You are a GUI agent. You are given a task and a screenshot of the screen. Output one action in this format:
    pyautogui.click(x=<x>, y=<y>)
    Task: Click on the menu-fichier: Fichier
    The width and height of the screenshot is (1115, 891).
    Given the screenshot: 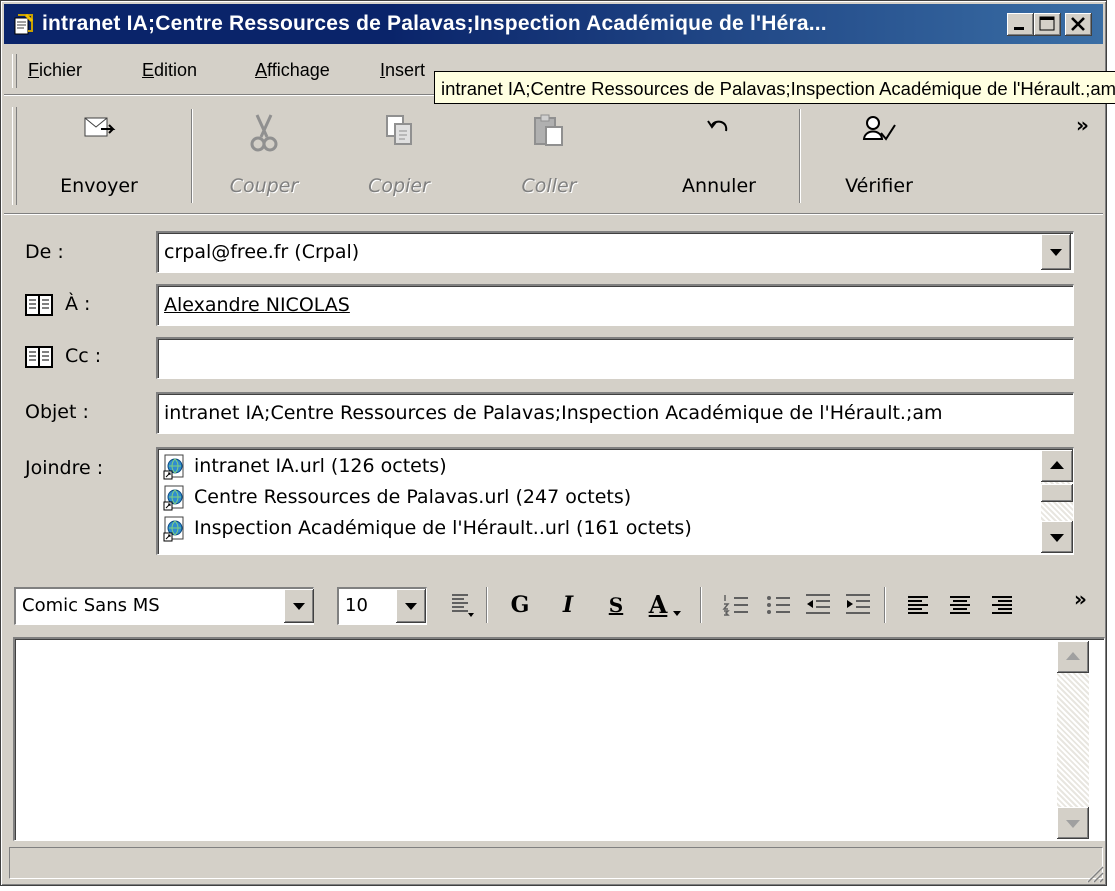 What is the action you would take?
    pyautogui.click(x=55, y=70)
    